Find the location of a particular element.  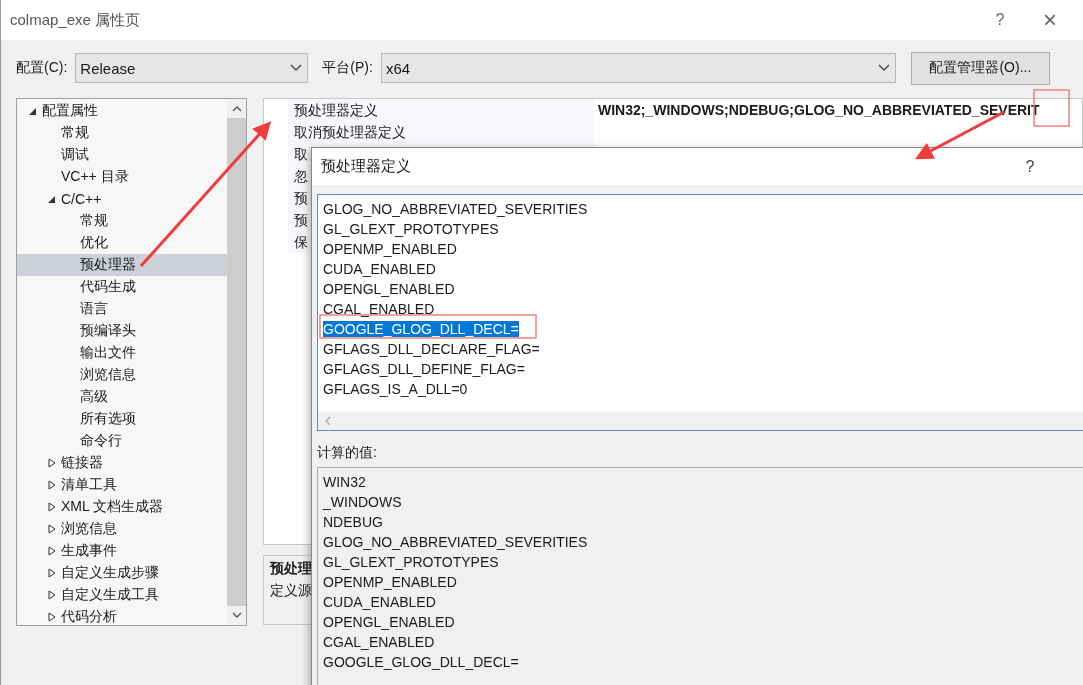

tree-item: 预处理器 is located at coordinates (122, 265).